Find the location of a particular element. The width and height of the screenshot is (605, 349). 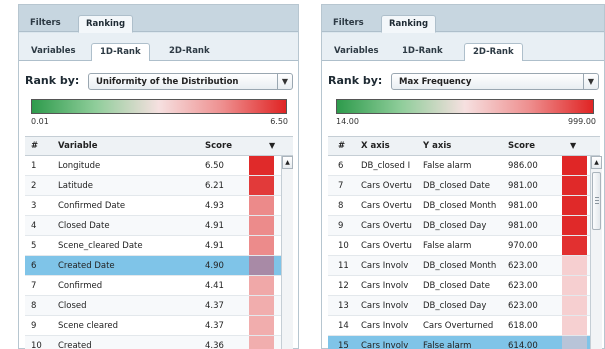

scroll-thumb is located at coordinates (596, 201).